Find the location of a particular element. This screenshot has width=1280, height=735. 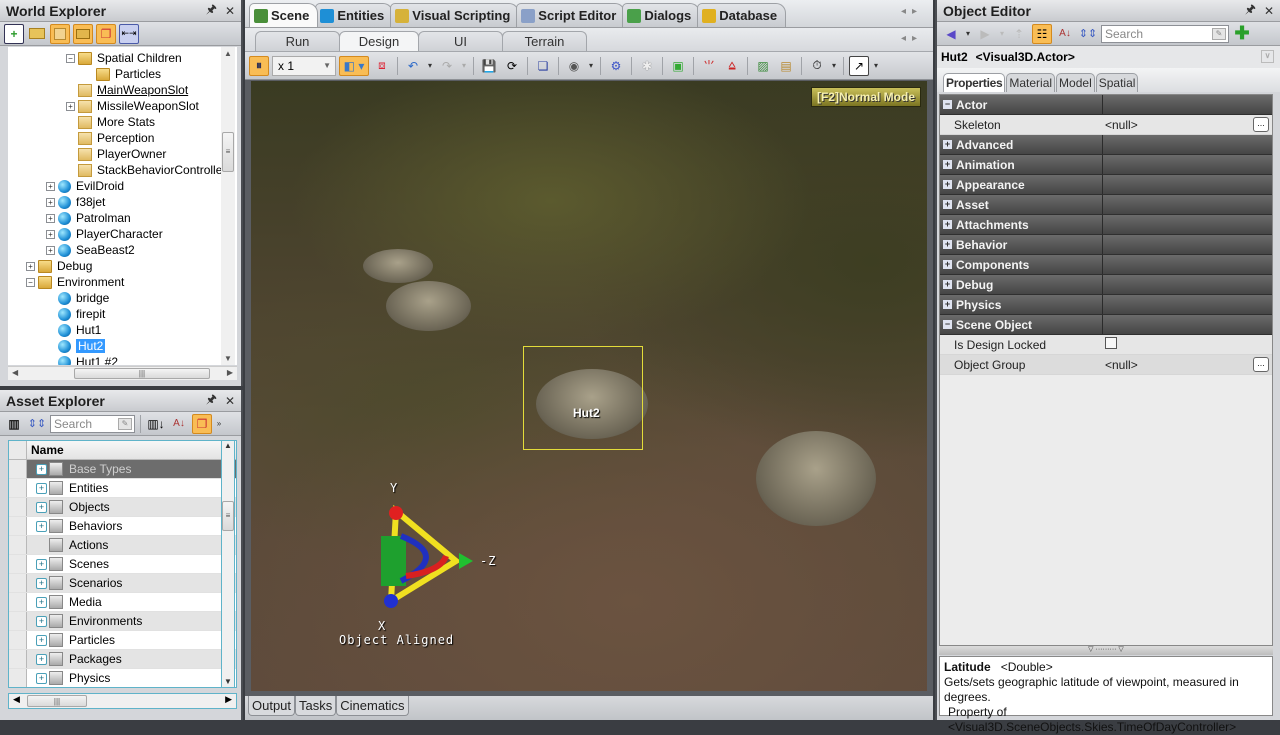

redo-icon: ↷ is located at coordinates (447, 66).